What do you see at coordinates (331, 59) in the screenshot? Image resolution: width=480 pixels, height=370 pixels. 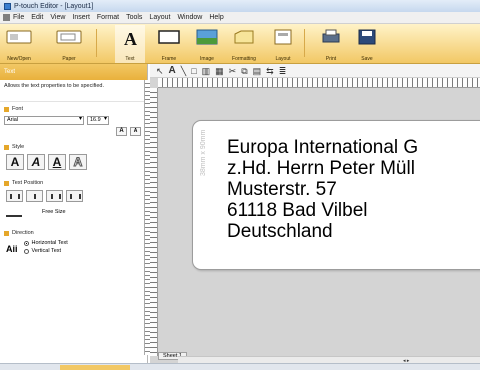 I see `print-label: Print` at bounding box center [331, 59].